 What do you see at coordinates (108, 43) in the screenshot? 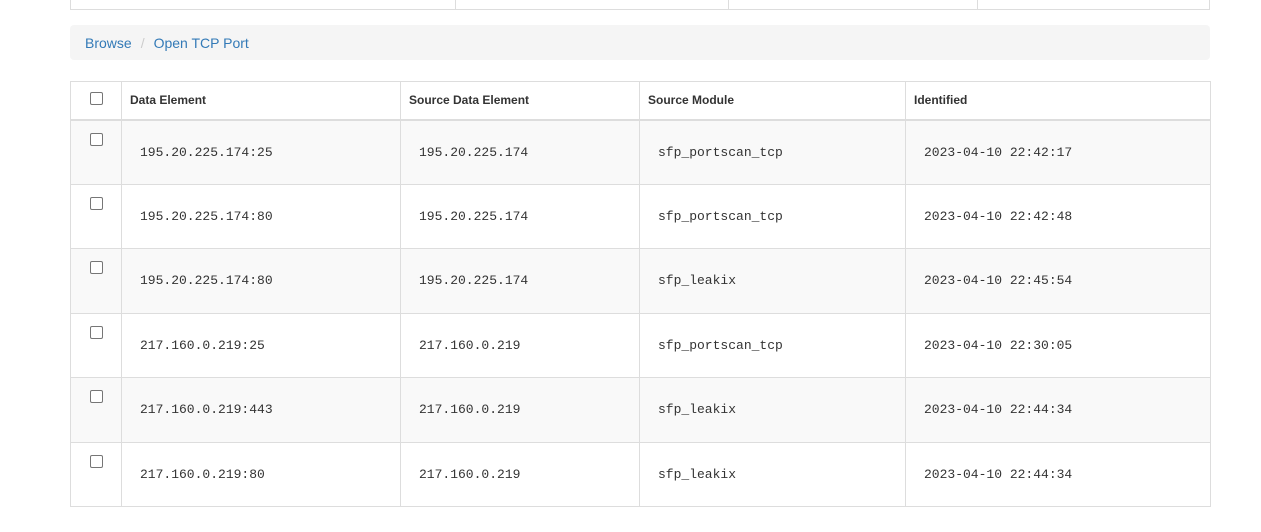
I see `breadcrumb-browse-link: Browse` at bounding box center [108, 43].